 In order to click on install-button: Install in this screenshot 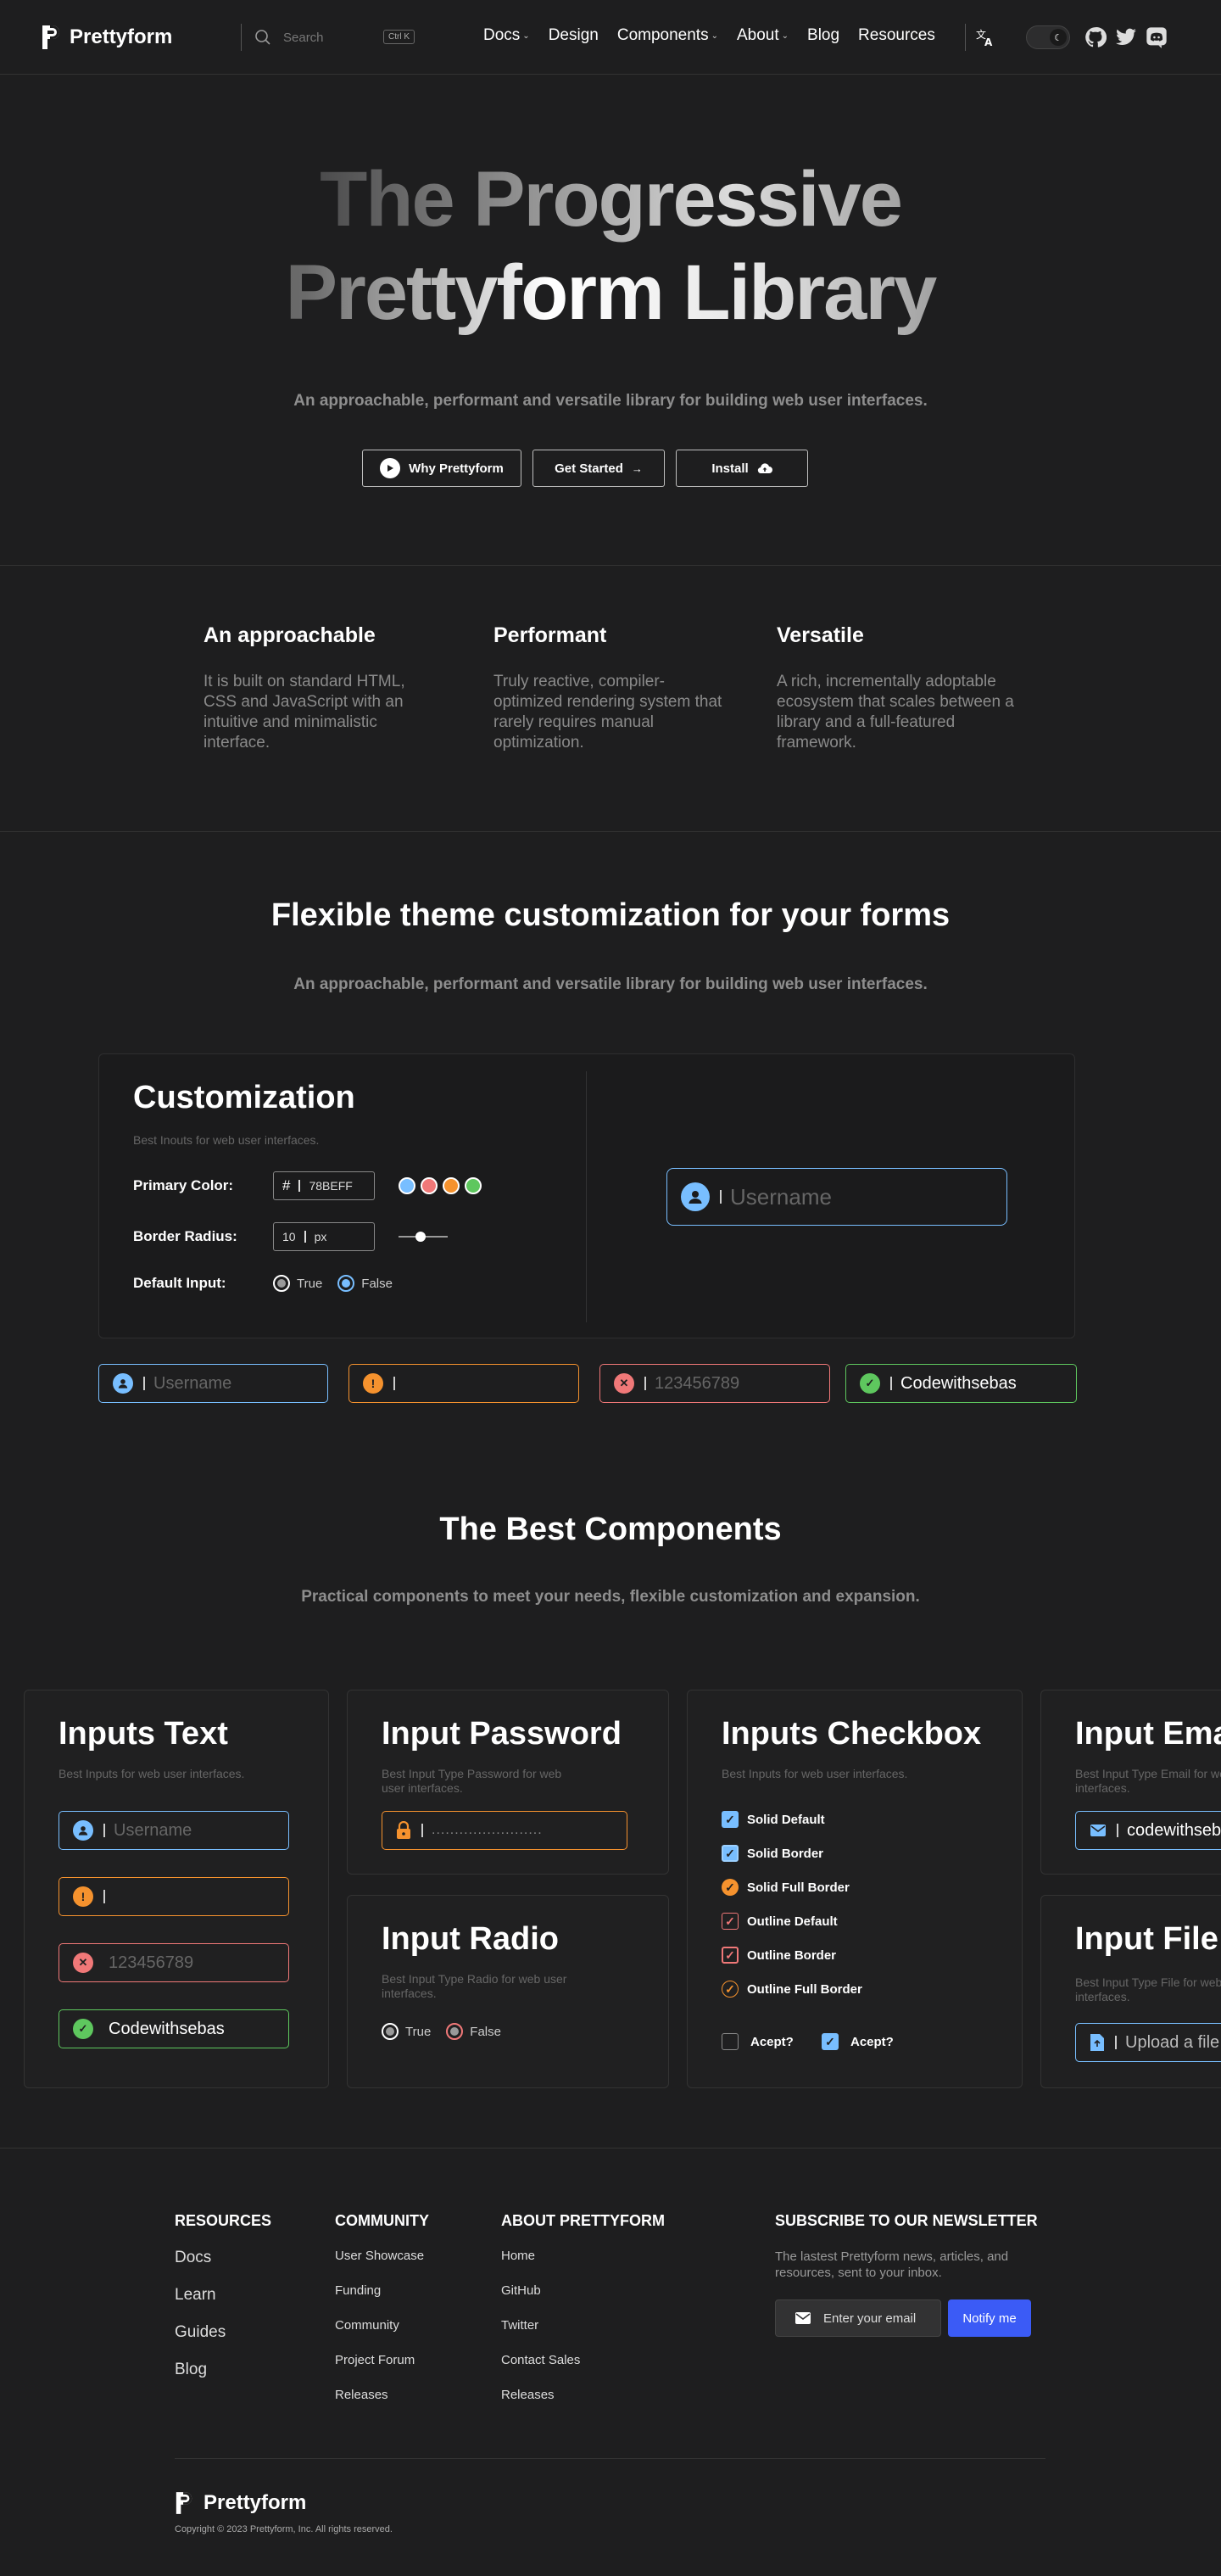, I will do `click(742, 468)`.